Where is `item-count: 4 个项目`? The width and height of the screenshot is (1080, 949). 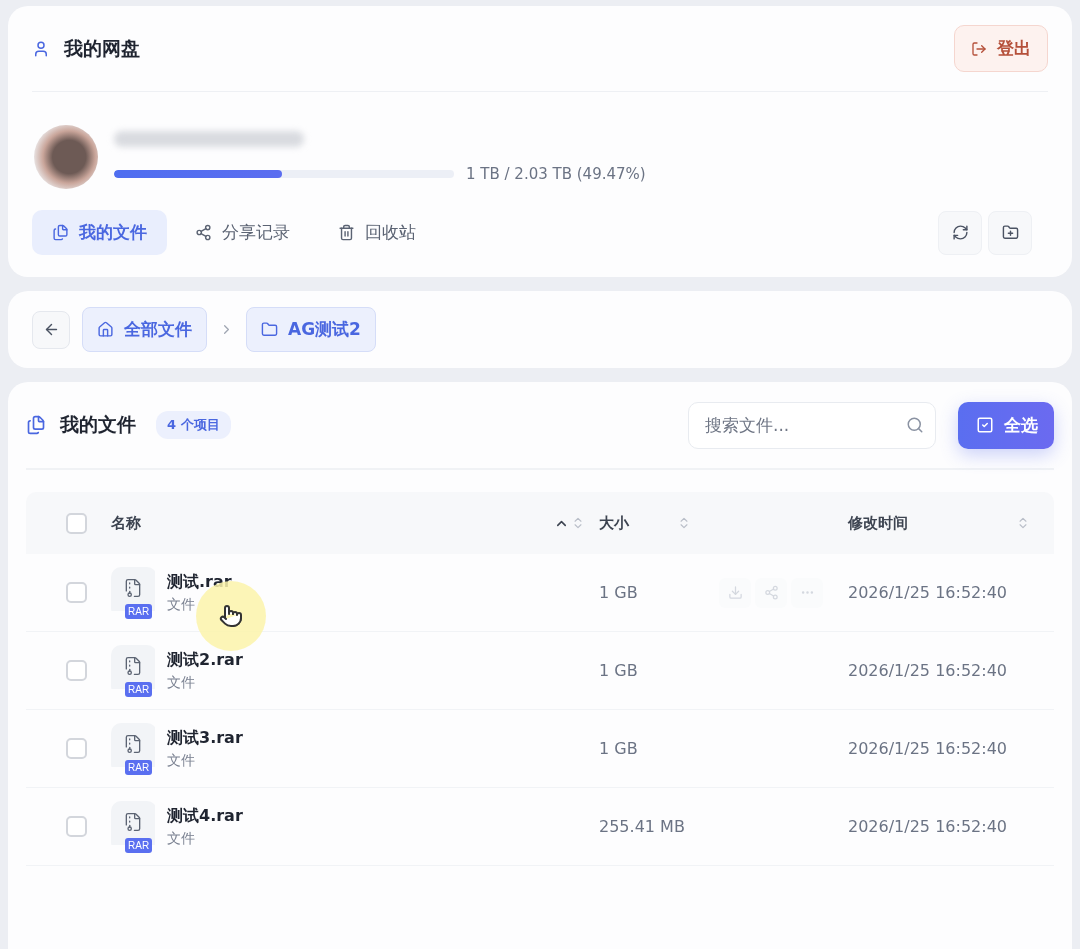
item-count: 4 个项目 is located at coordinates (193, 425).